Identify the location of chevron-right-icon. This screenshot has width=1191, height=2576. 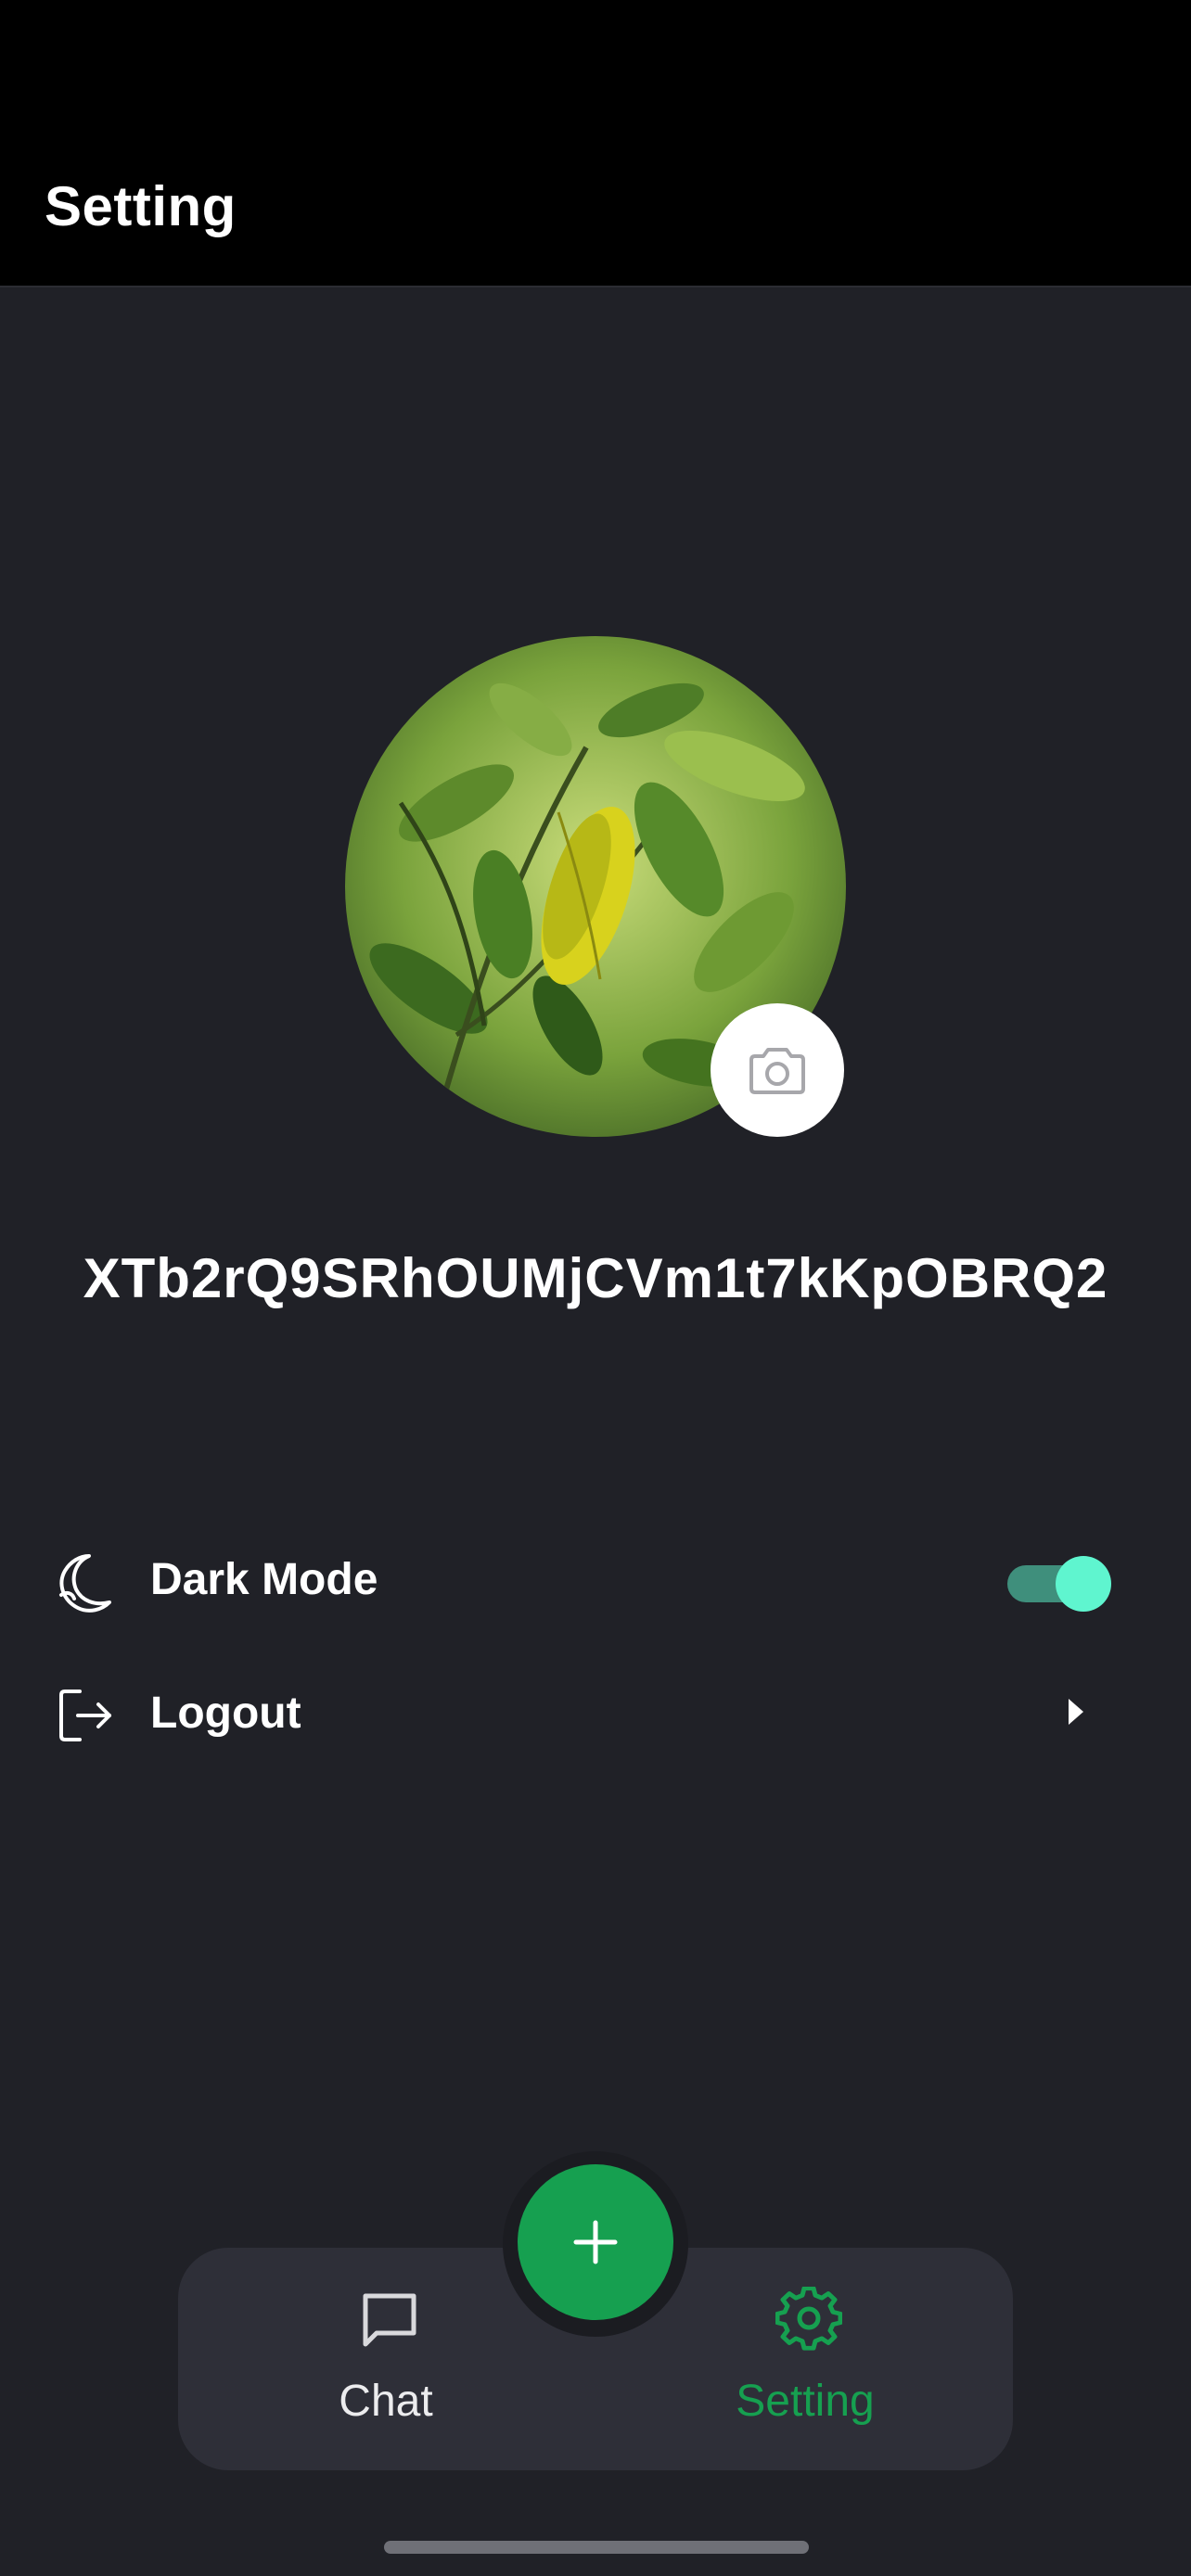
(1076, 1712).